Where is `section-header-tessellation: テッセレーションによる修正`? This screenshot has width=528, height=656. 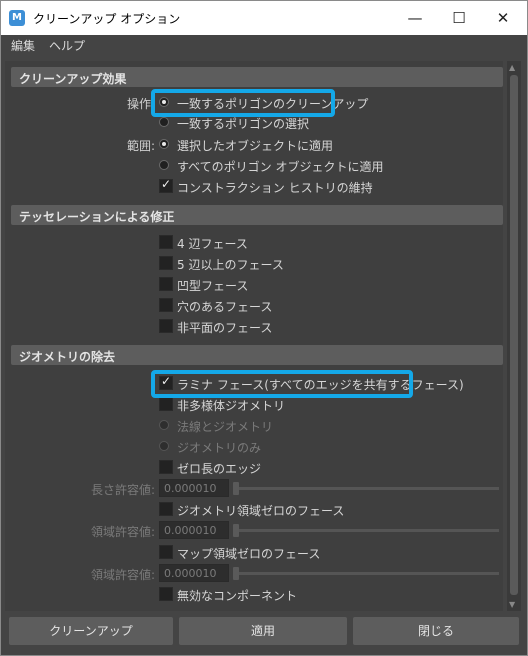 section-header-tessellation: テッセレーションによる修正 is located at coordinates (257, 215).